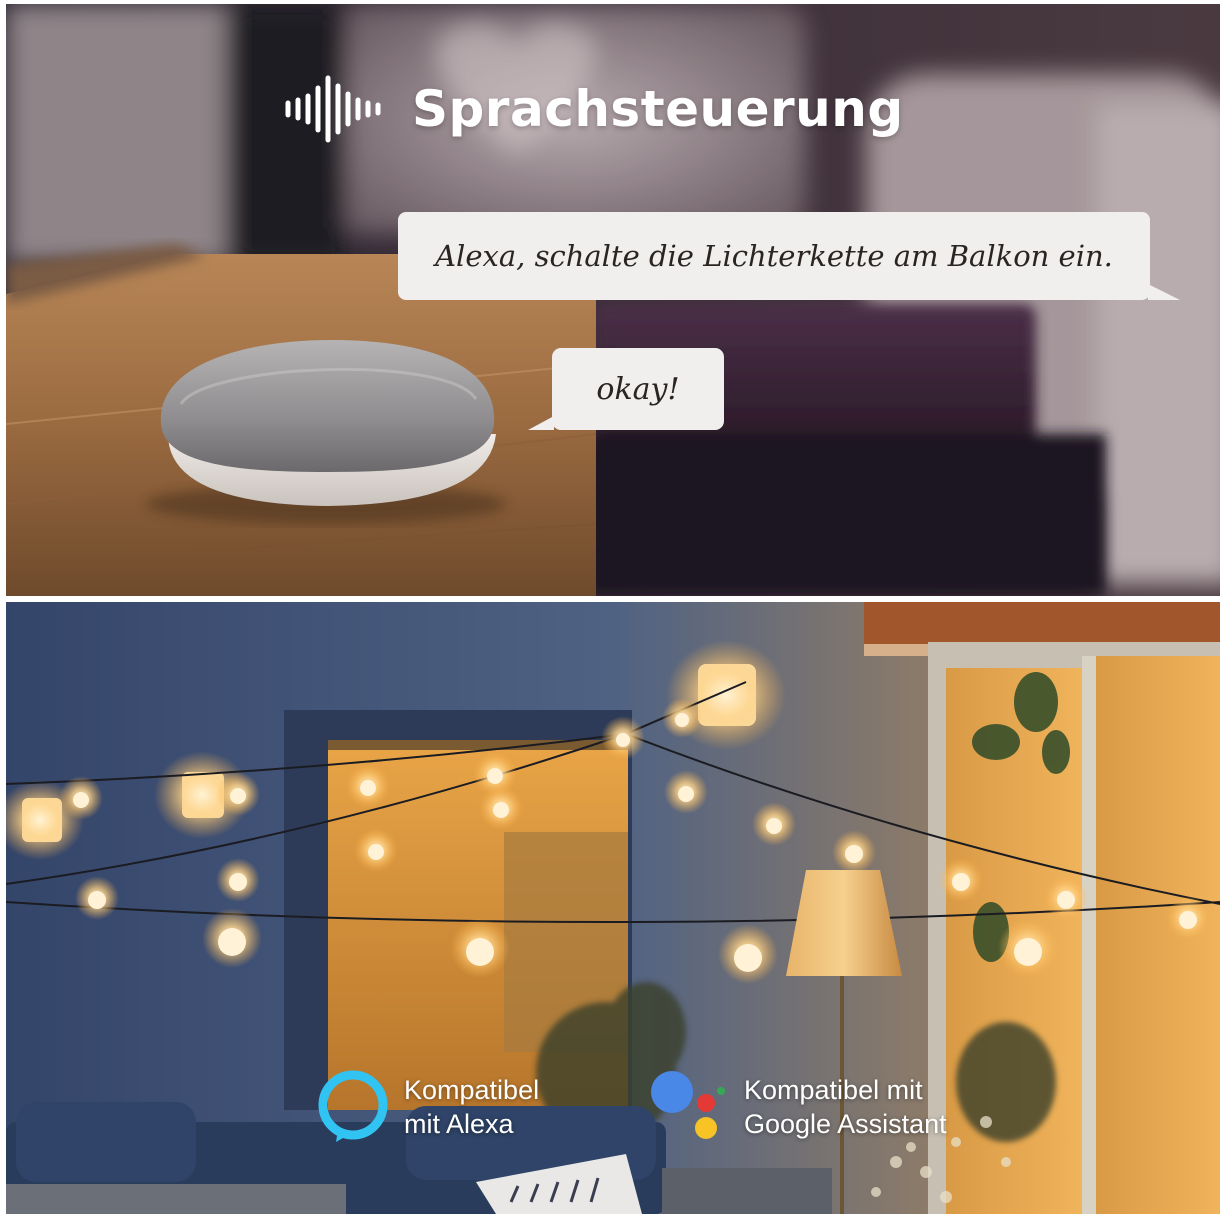 The height and width of the screenshot is (1214, 1220). What do you see at coordinates (833, 1090) in the screenshot?
I see `google-badge-line1: Kompatibel mit` at bounding box center [833, 1090].